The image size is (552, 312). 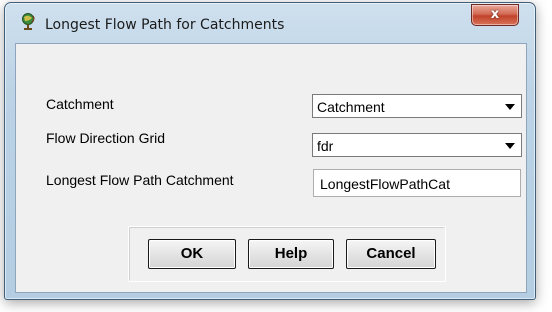 What do you see at coordinates (417, 106) in the screenshot?
I see `catchment-dropdown: Catchment` at bounding box center [417, 106].